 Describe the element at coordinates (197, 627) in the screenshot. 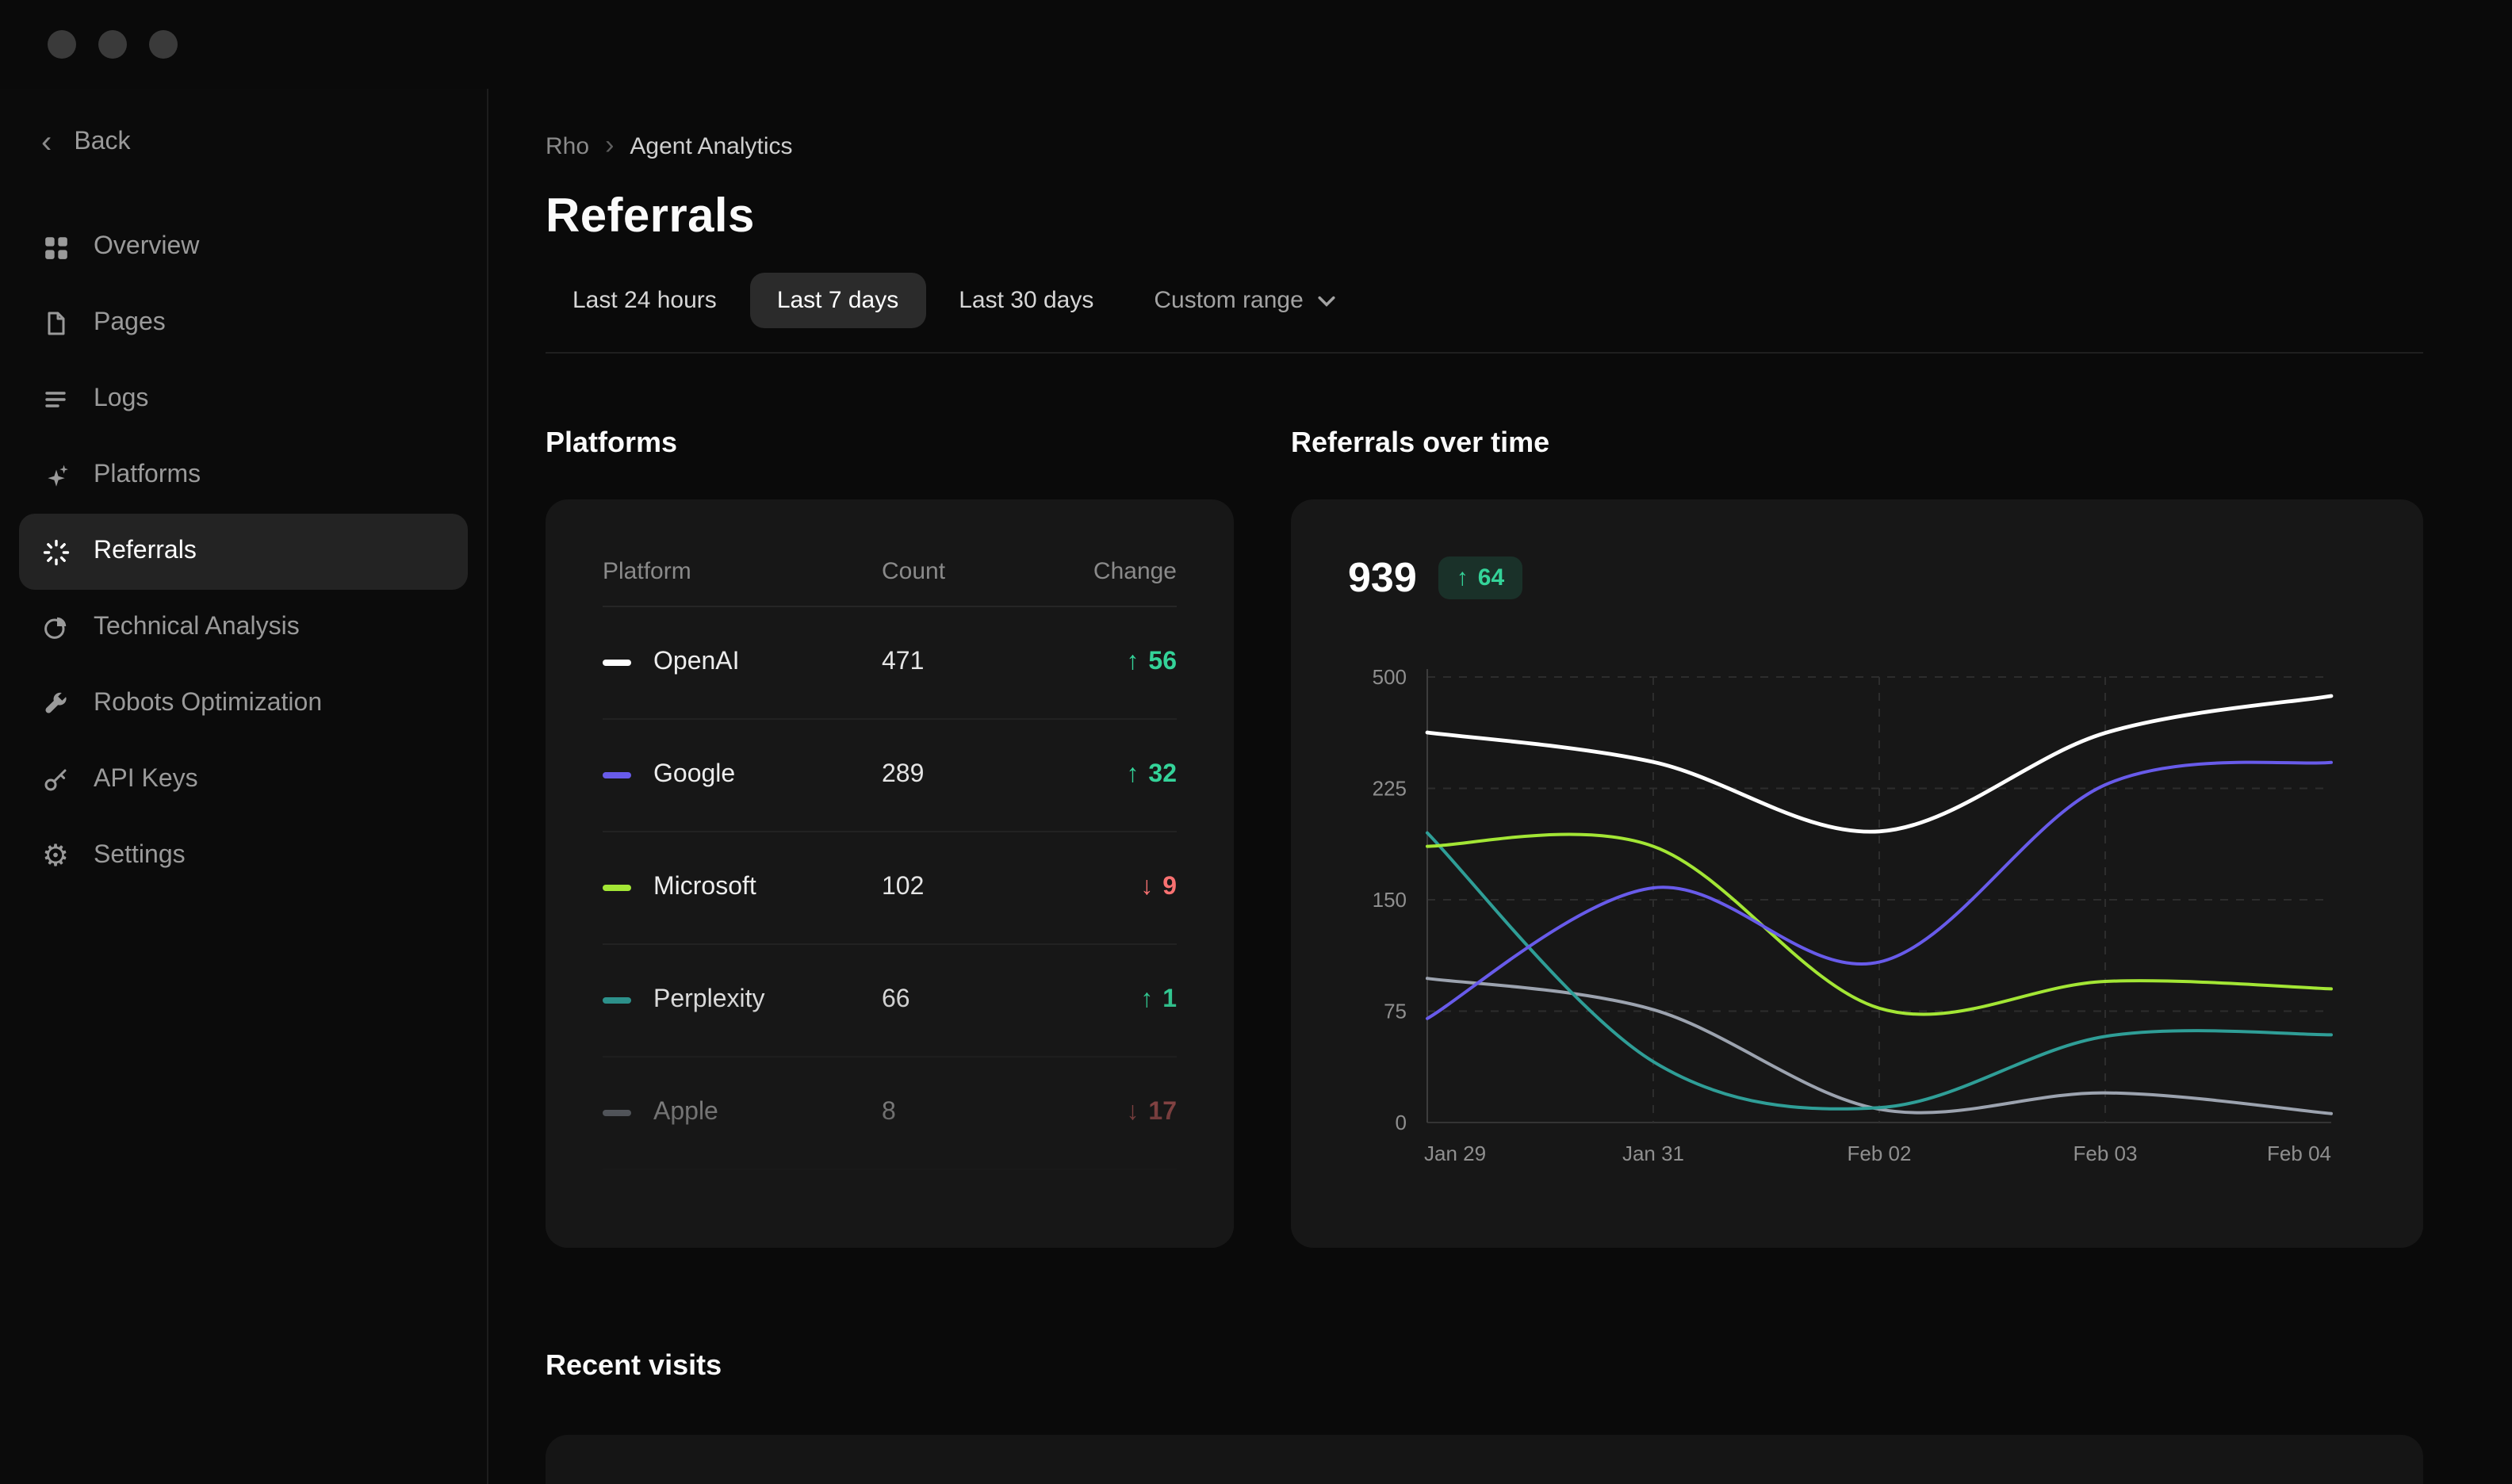

I see `sidebar-item-label: Technical Analysis` at that location.